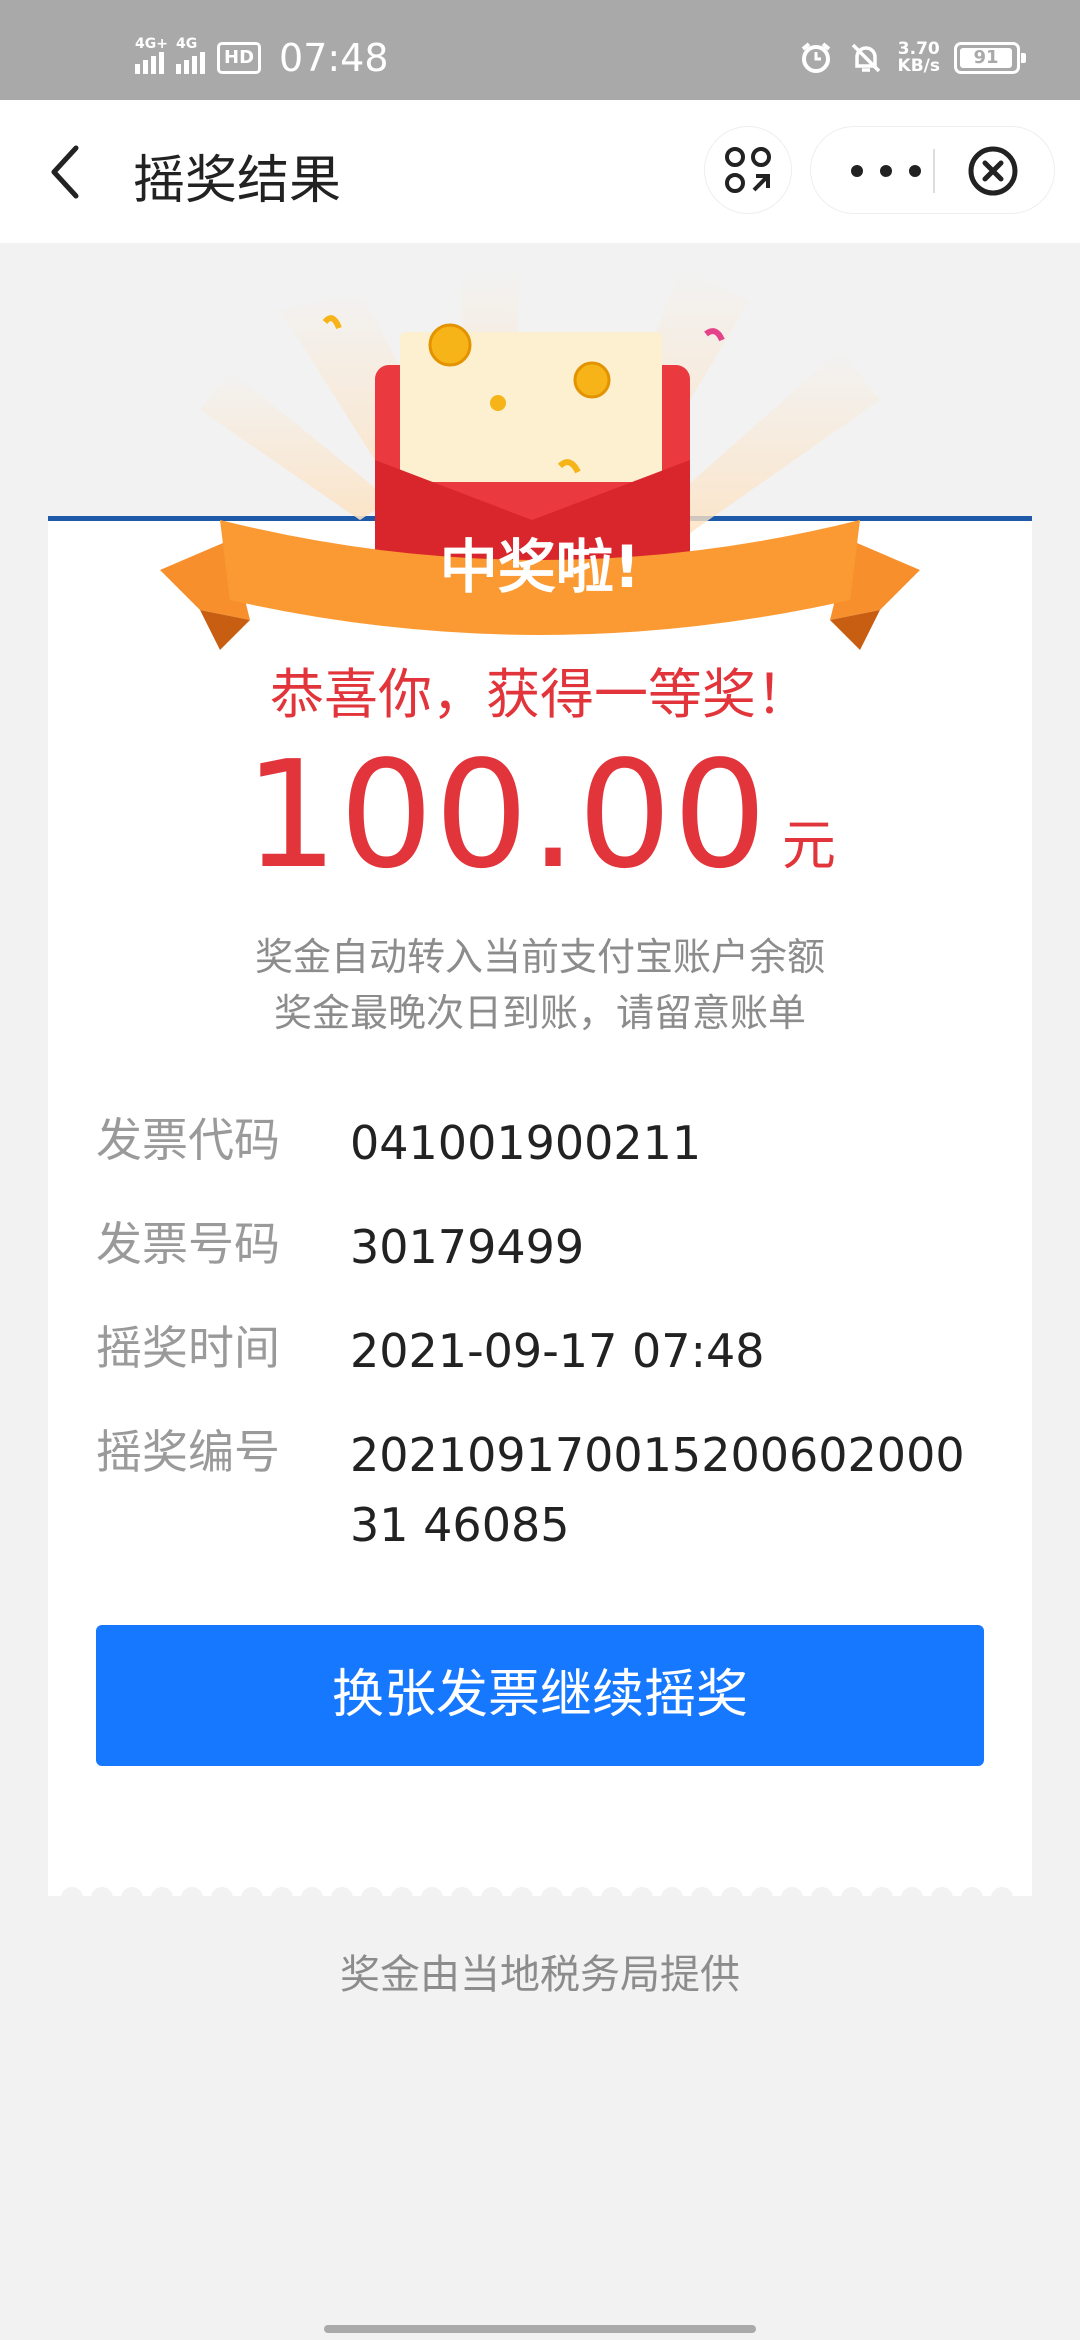  What do you see at coordinates (539, 957) in the screenshot?
I see `prize-note-1: 奖金自动转入当前支付宝账户余额` at bounding box center [539, 957].